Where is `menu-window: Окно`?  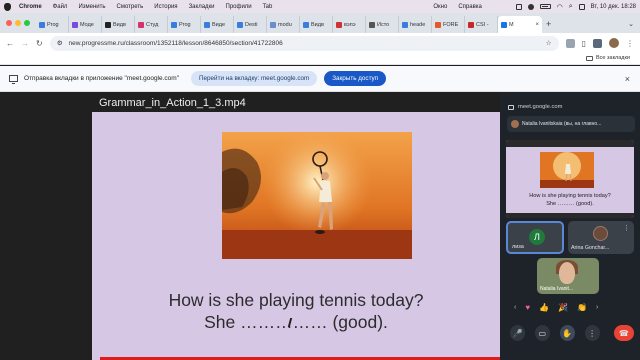 menu-window: Окно is located at coordinates (440, 7).